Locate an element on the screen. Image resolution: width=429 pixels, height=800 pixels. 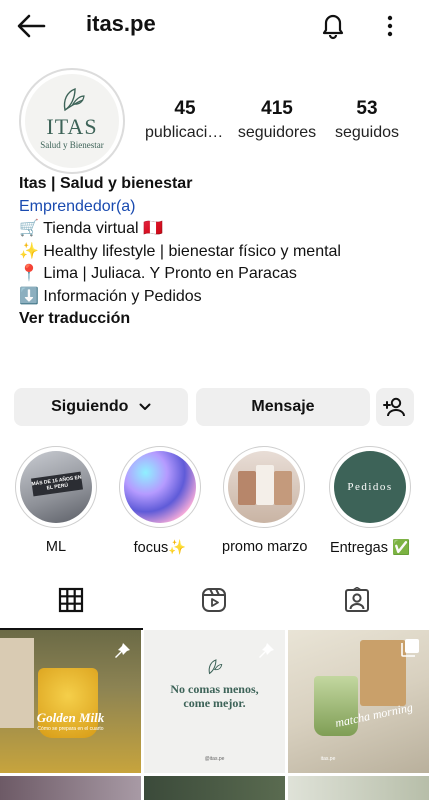
post-golden-milk: Golden Milk Cómo se prepara en el cuarto is located at coordinates (70, 701).